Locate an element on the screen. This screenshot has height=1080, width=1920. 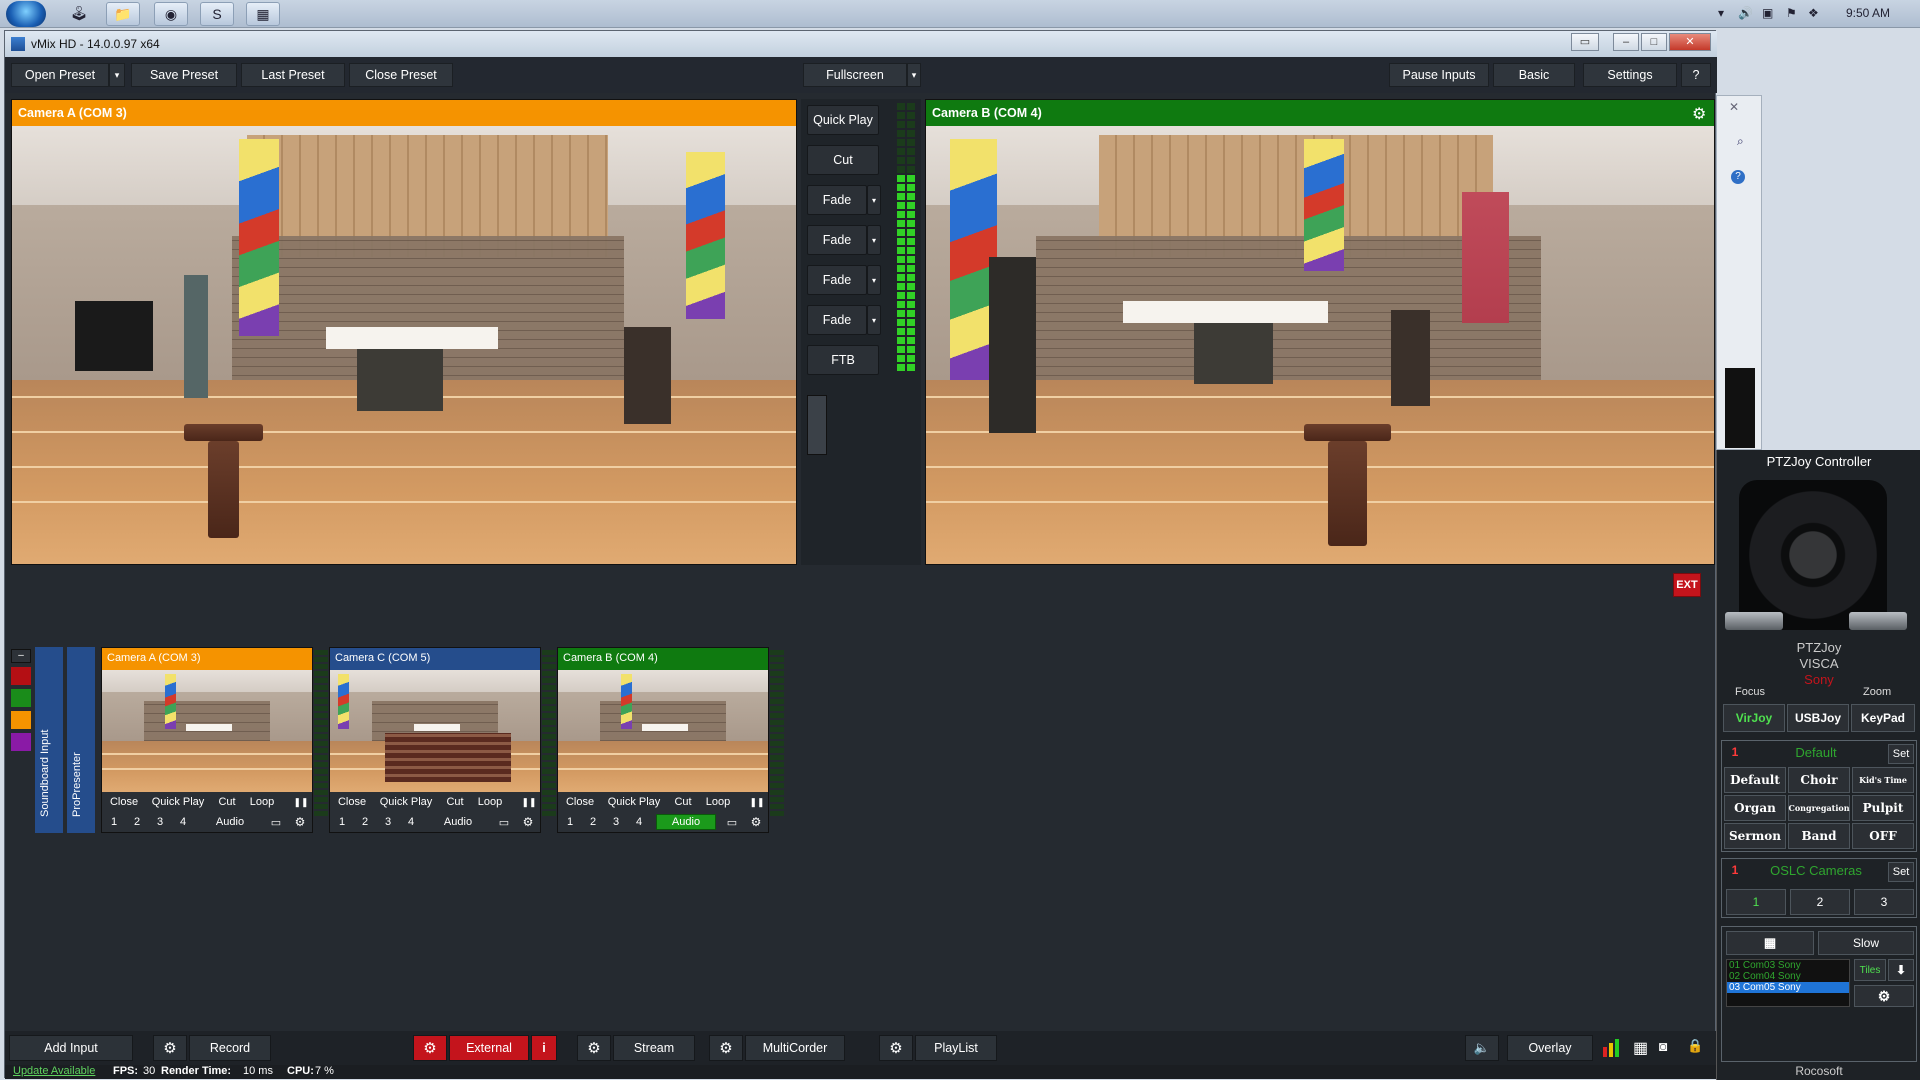
camera-list-item: 02 Com04 Sony is located at coordinates (1788, 976).